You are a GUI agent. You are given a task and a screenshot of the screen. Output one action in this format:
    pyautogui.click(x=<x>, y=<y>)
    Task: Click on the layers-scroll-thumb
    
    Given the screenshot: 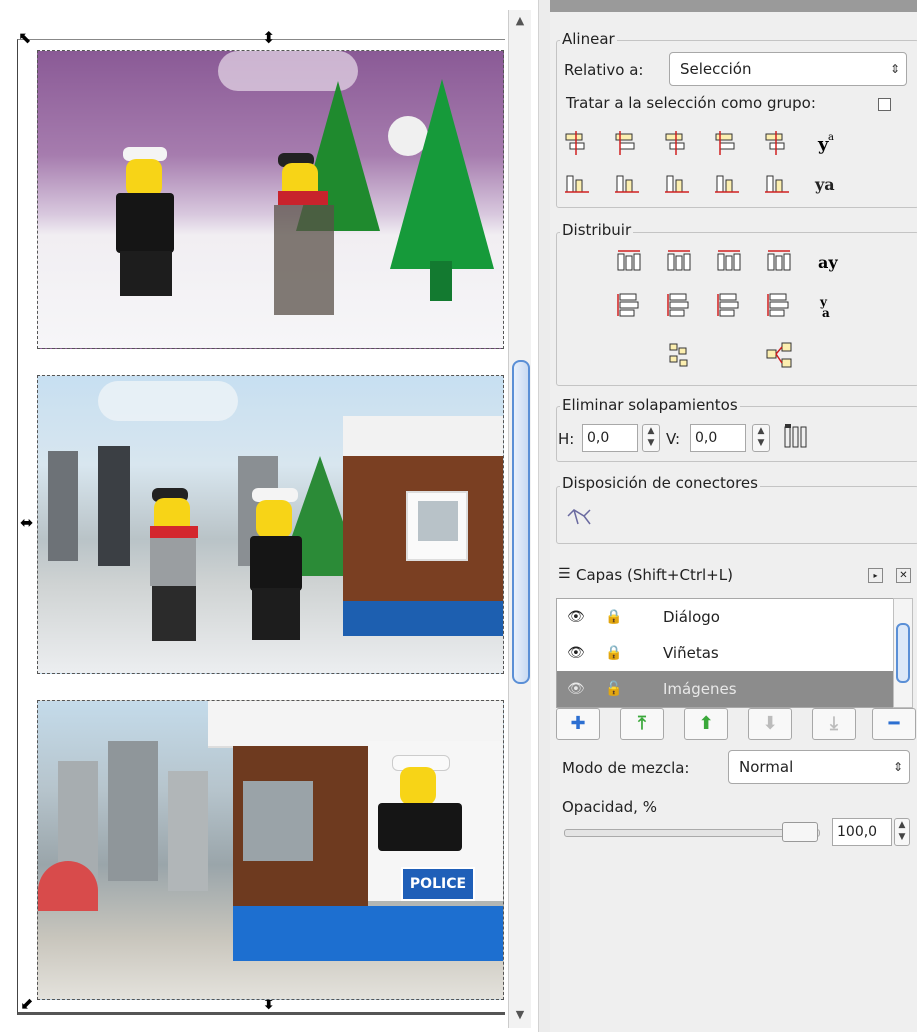 What is the action you would take?
    pyautogui.click(x=903, y=653)
    